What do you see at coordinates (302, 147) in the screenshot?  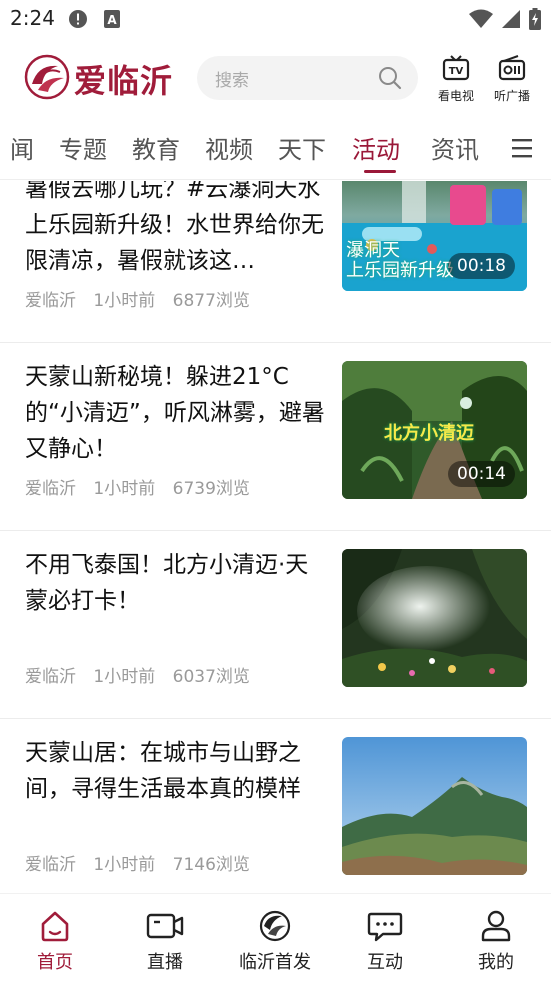 I see `tab-world: 天下` at bounding box center [302, 147].